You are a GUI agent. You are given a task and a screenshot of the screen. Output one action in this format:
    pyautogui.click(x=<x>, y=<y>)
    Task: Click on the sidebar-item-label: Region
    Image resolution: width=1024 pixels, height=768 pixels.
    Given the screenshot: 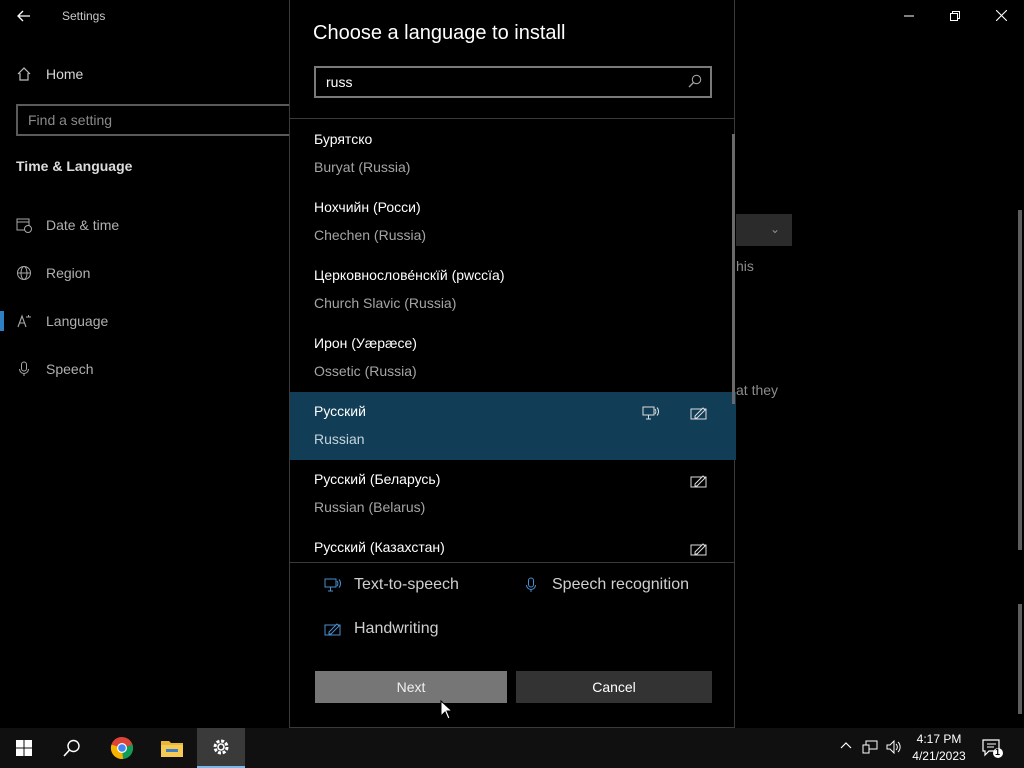 What is the action you would take?
    pyautogui.click(x=68, y=273)
    